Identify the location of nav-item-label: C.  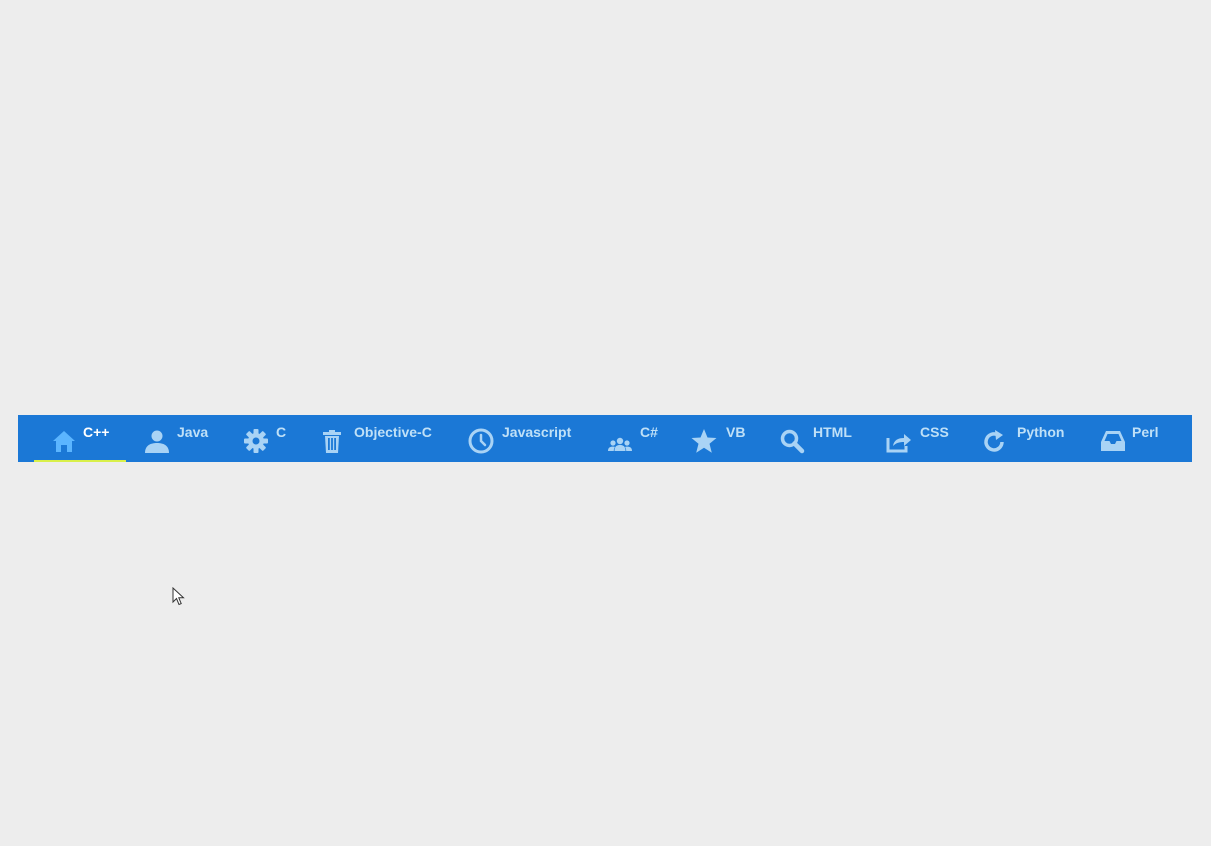
(281, 432).